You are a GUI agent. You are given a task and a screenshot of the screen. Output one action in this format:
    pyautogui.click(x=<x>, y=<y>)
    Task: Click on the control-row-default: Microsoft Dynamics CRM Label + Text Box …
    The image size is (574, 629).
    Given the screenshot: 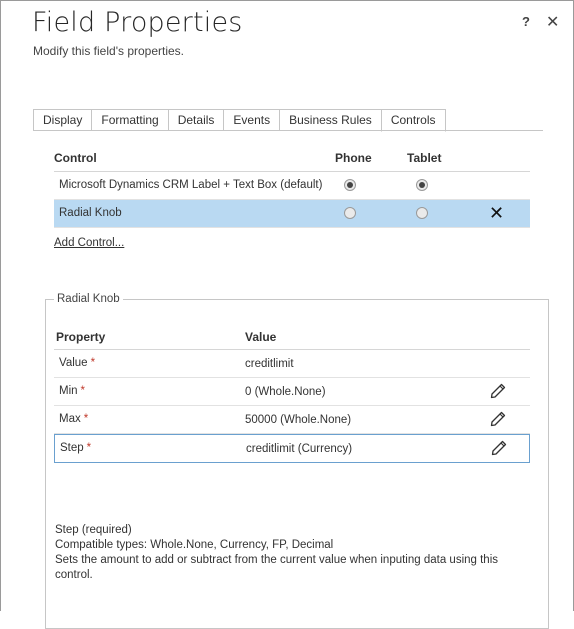 What is the action you would take?
    pyautogui.click(x=292, y=186)
    